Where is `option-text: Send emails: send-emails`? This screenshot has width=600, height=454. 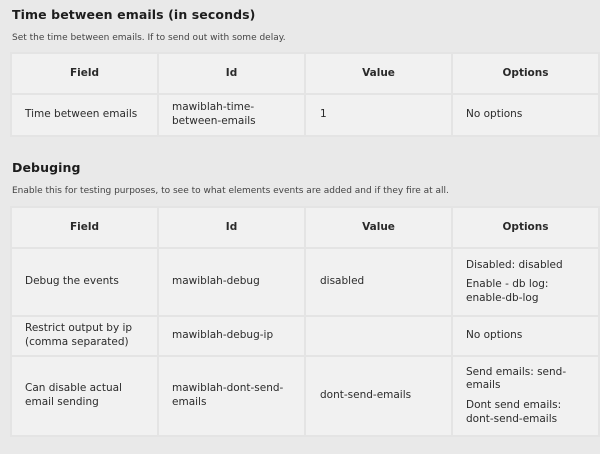
option-text: Send emails: send-emails is located at coordinates (516, 378).